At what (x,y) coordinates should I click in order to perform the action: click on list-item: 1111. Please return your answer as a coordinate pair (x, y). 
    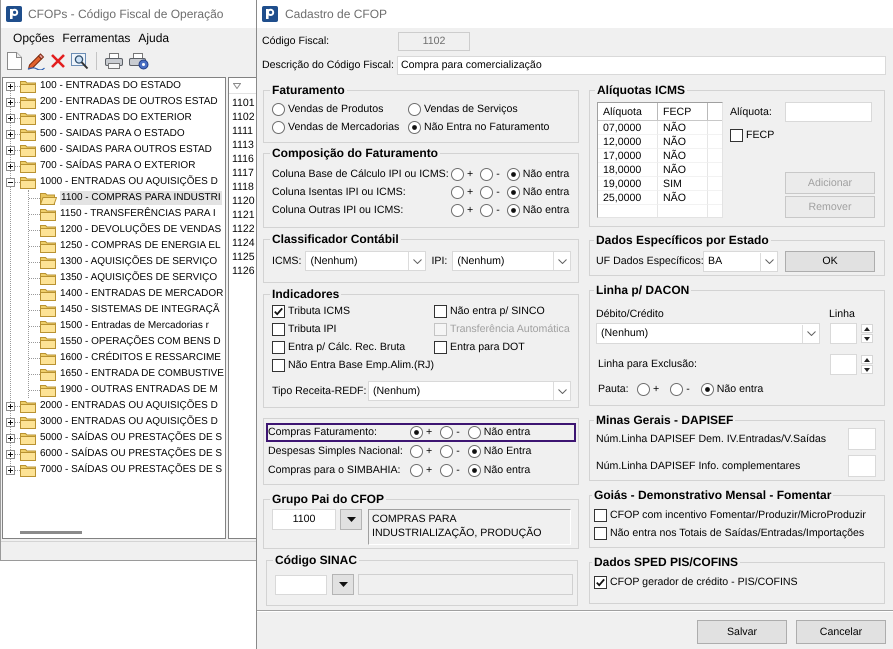
    Looking at the image, I should click on (243, 131).